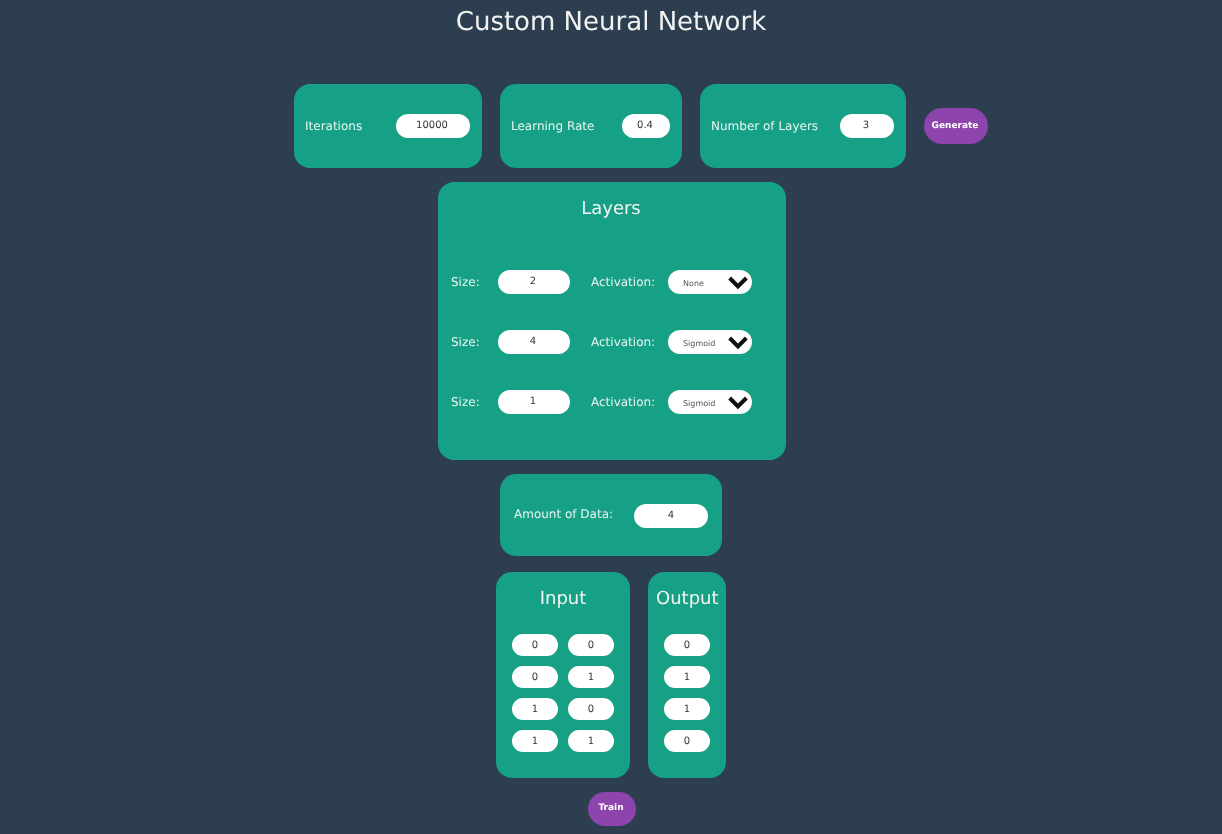 The height and width of the screenshot is (834, 1222). What do you see at coordinates (563, 602) in the screenshot?
I see `input-title: Input` at bounding box center [563, 602].